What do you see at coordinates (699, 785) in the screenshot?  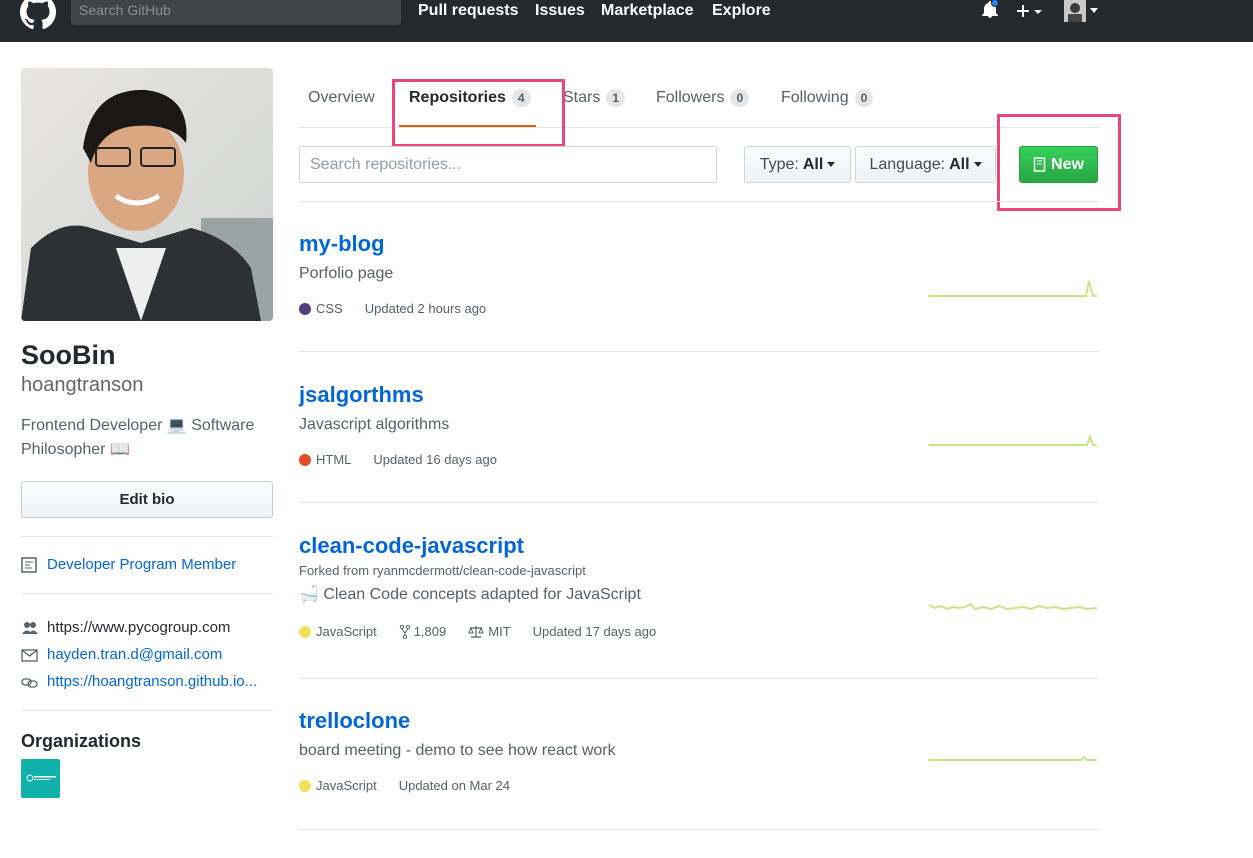 I see `repo-meta: JavaScript Updated on Mar 24` at bounding box center [699, 785].